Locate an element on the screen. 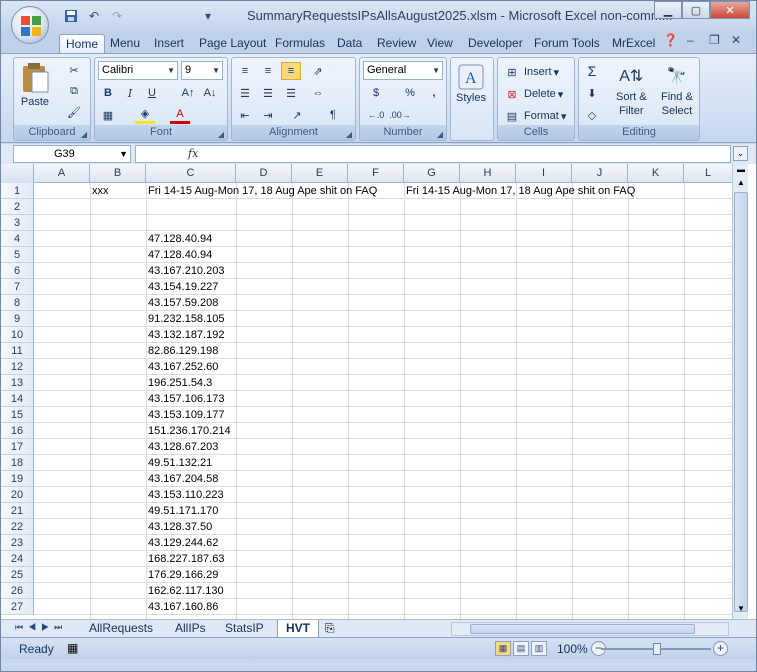  vertical-scrollbar: ▬ ▲ ▼ is located at coordinates (740, 391).